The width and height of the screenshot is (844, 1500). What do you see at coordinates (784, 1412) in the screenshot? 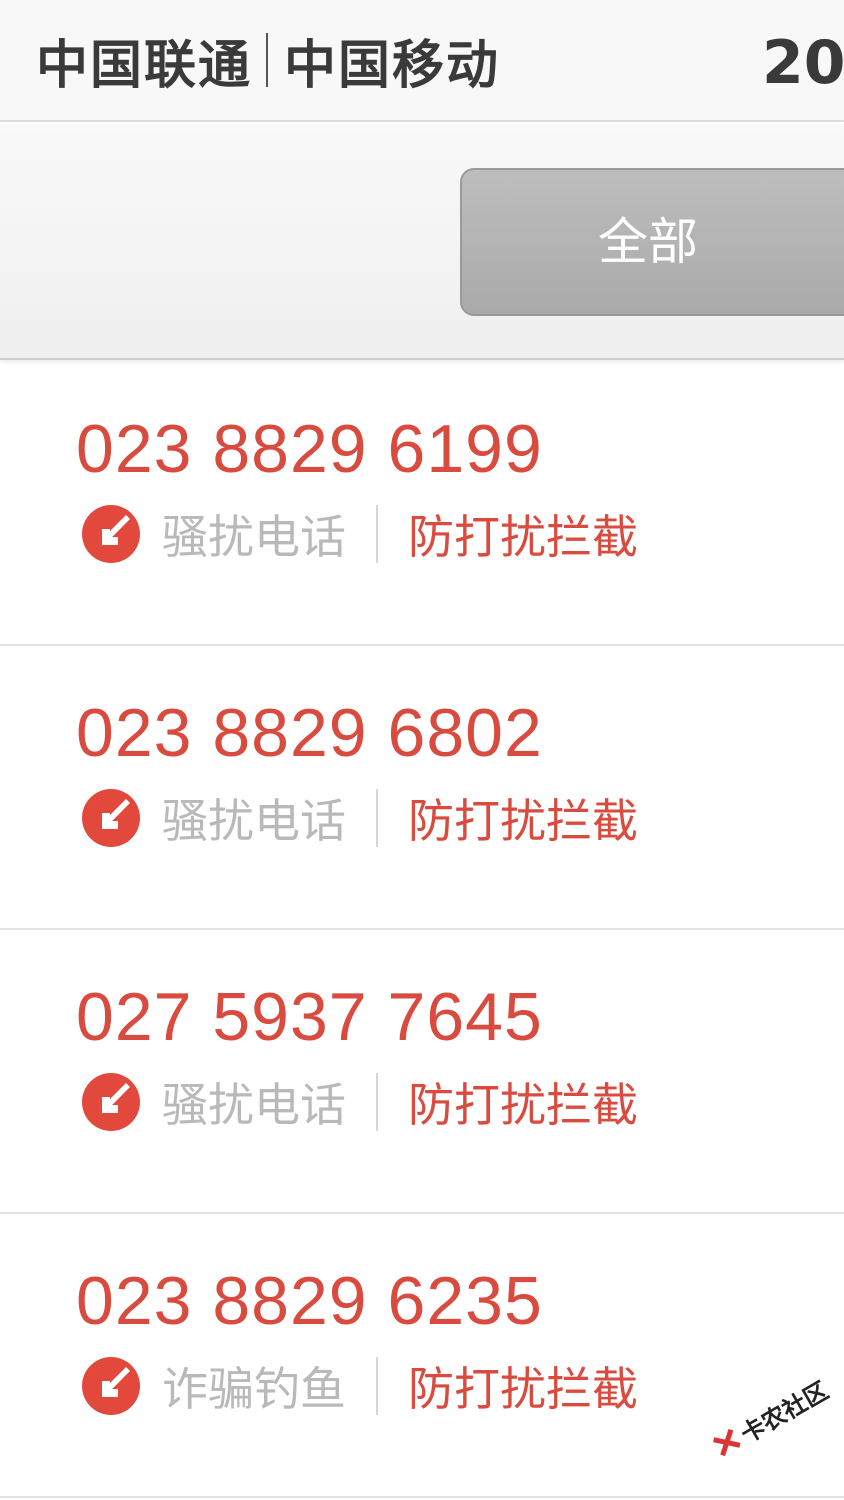
I see `watermark-text: 卡农社区` at bounding box center [784, 1412].